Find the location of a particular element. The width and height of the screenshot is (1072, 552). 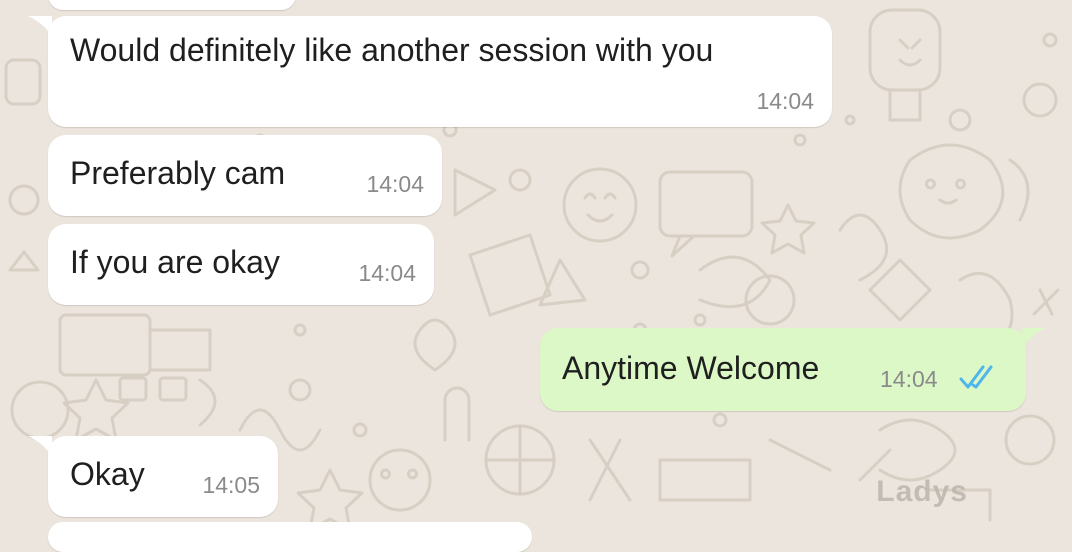

message-text: Preferably cam is located at coordinates (178, 173).